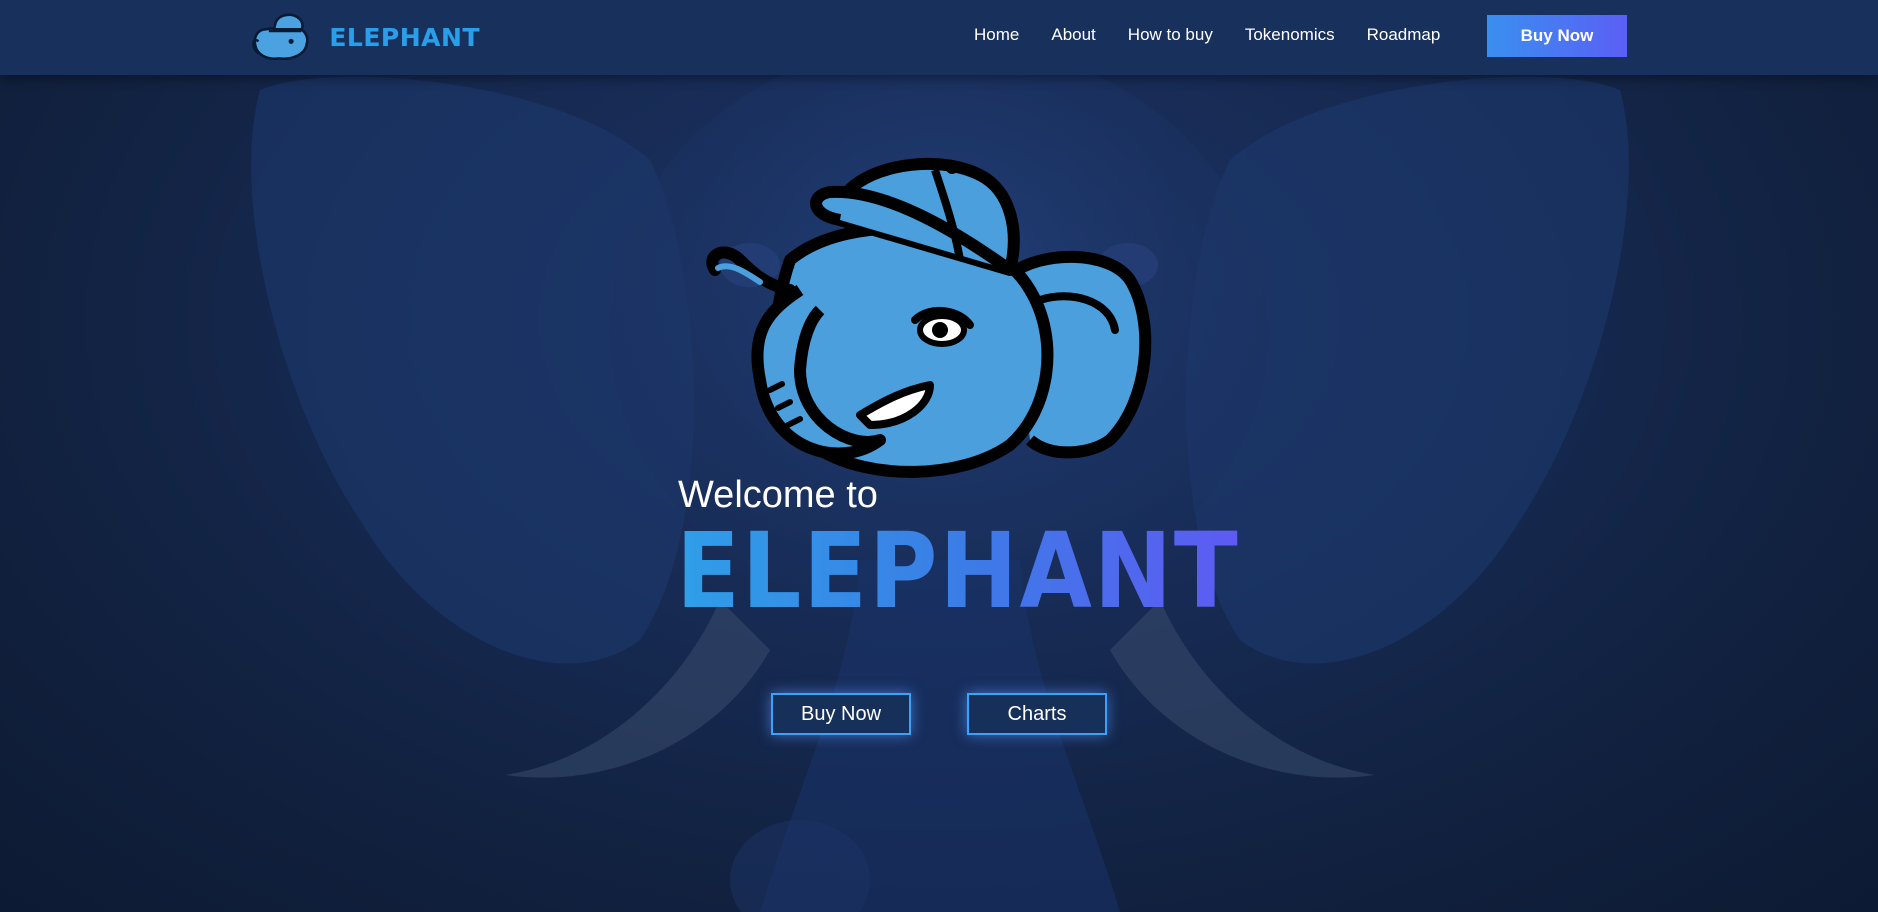  Describe the element at coordinates (1557, 36) in the screenshot. I see `header-buy-now-button: Buy Now` at that location.